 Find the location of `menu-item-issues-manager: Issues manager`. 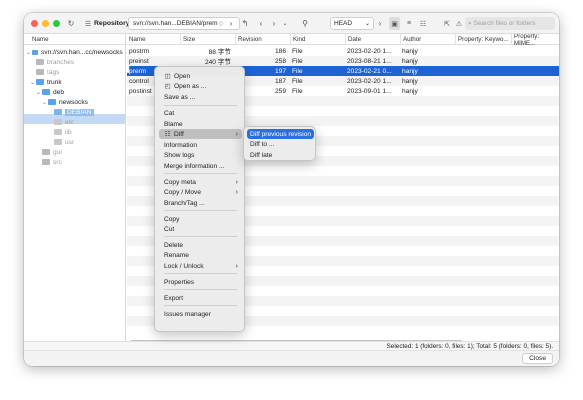

menu-item-issues-manager: Issues manager is located at coordinates (200, 314).